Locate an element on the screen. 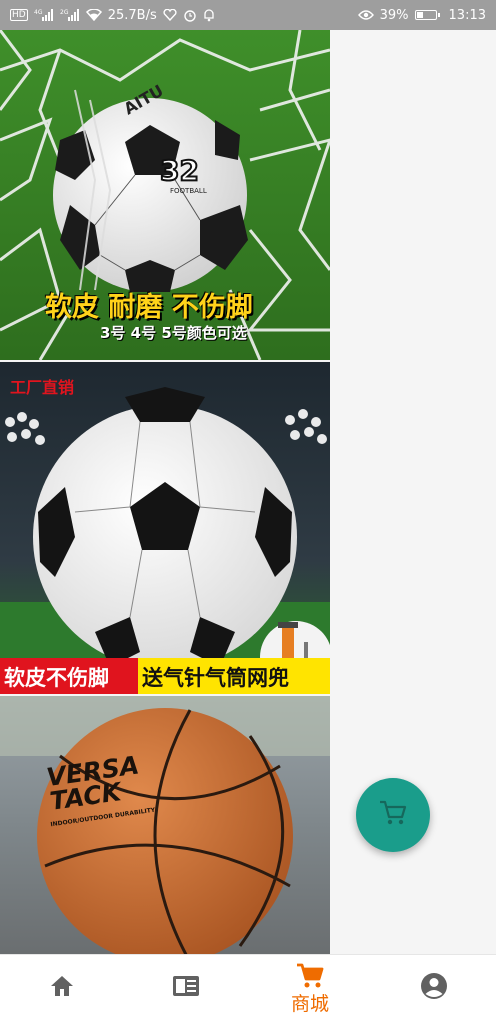 This screenshot has height=1021, width=496. nav-item-news is located at coordinates (186, 988).